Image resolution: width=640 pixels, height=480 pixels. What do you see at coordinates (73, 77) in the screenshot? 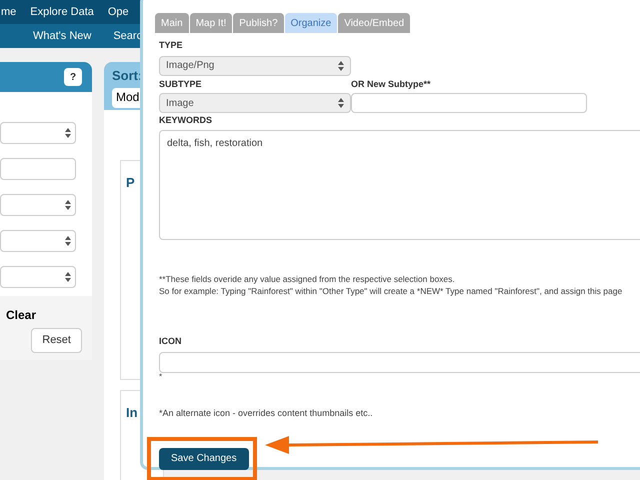
I see `help-button: ?` at bounding box center [73, 77].